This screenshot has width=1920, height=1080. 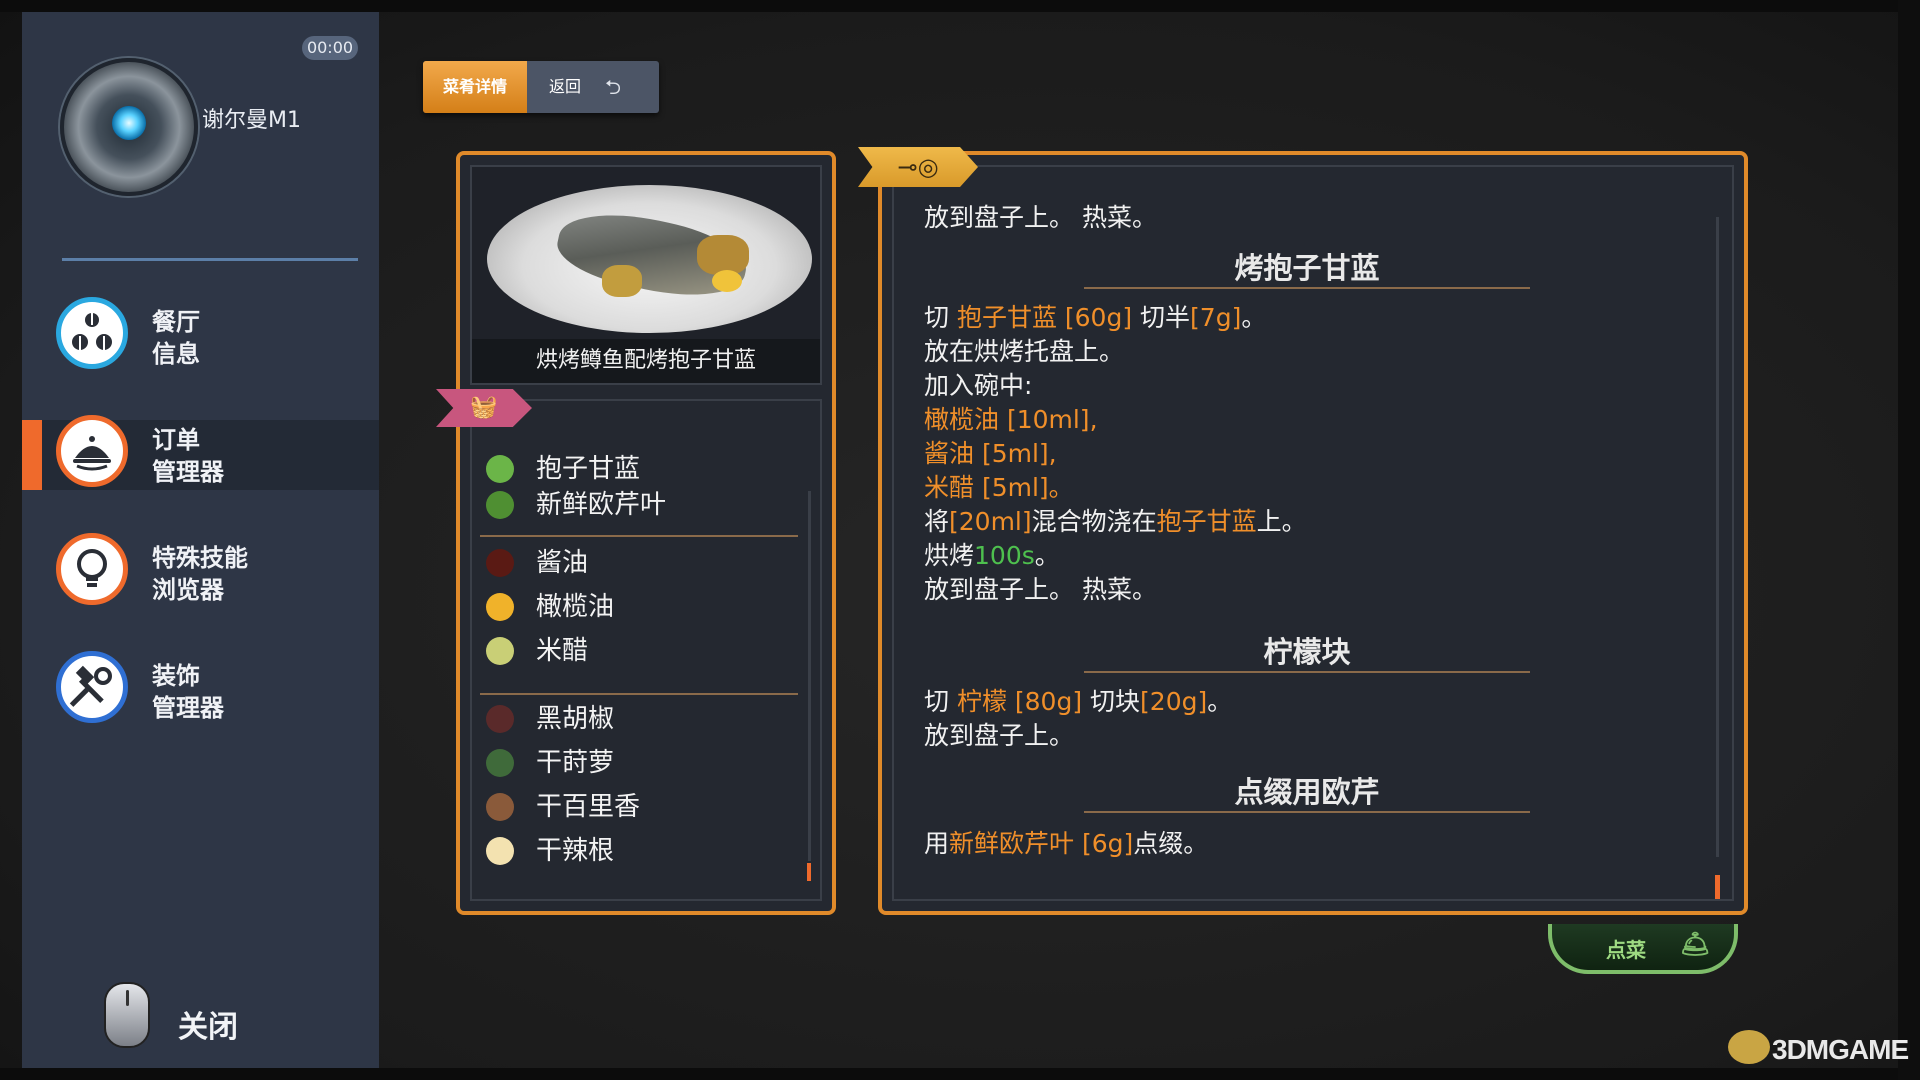 What do you see at coordinates (92, 333) in the screenshot?
I see `restaurant-info-icon` at bounding box center [92, 333].